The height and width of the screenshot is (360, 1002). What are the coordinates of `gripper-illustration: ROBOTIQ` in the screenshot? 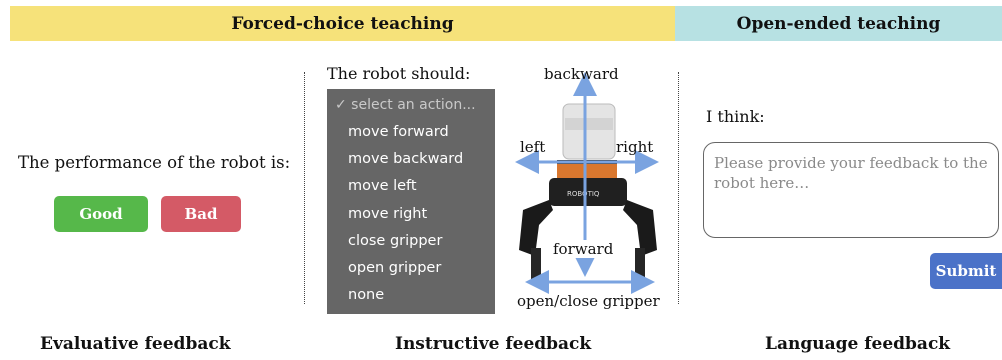 It's located at (587, 183).